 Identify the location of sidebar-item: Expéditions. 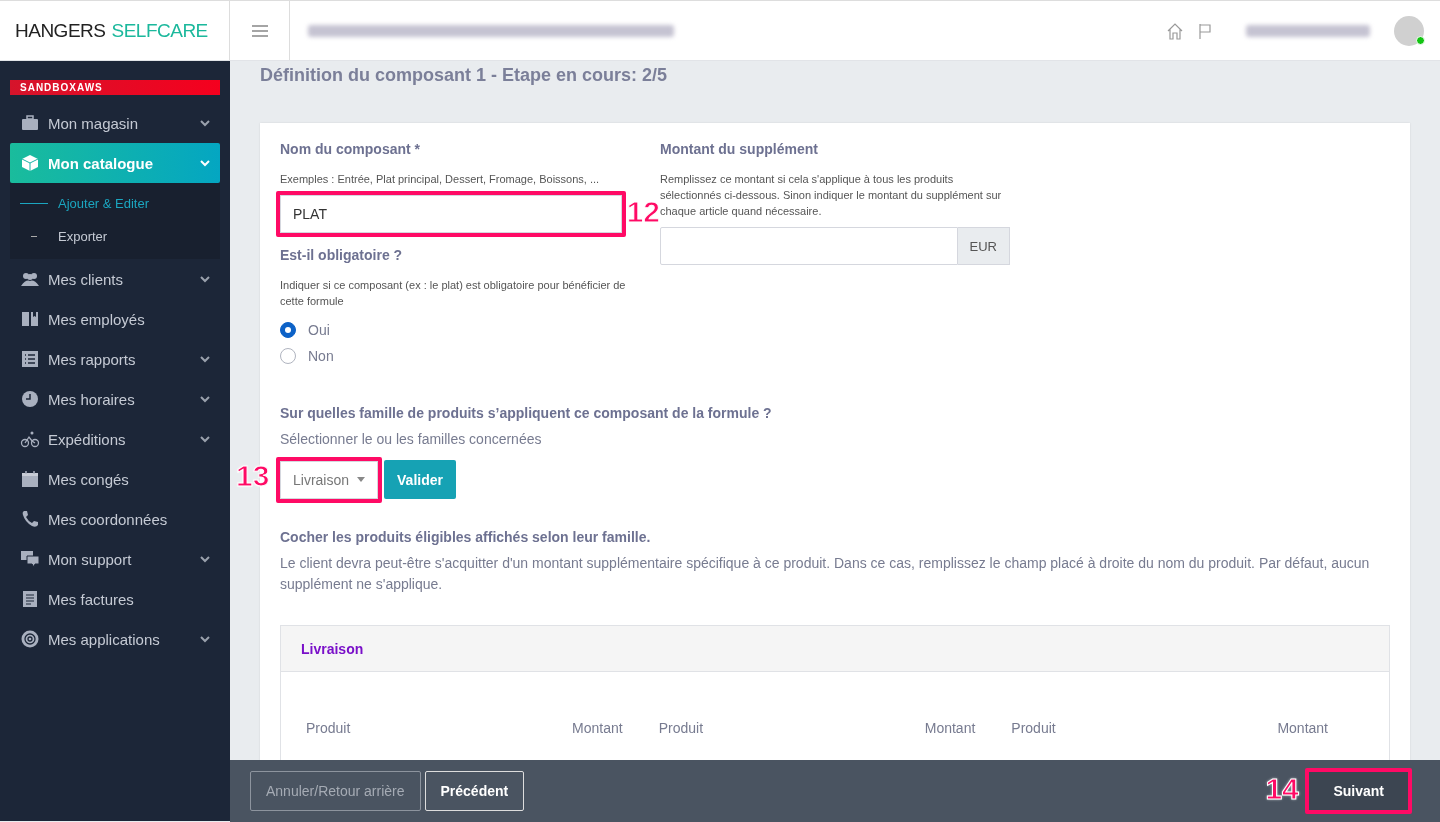
(115, 439).